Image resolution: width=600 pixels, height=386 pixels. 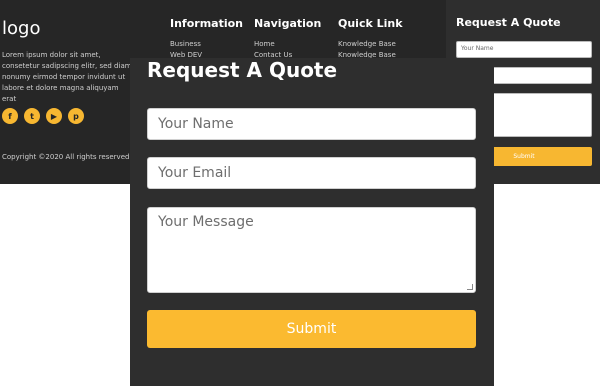 What do you see at coordinates (370, 23) in the screenshot?
I see `column-title: Quick Link` at bounding box center [370, 23].